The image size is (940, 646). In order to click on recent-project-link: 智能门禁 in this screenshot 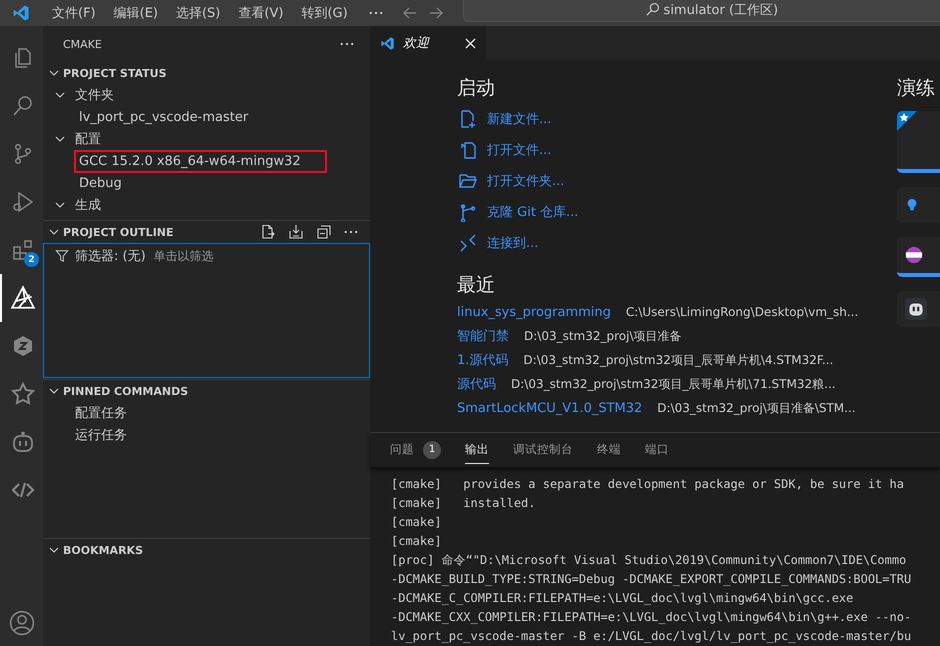, I will do `click(483, 336)`.